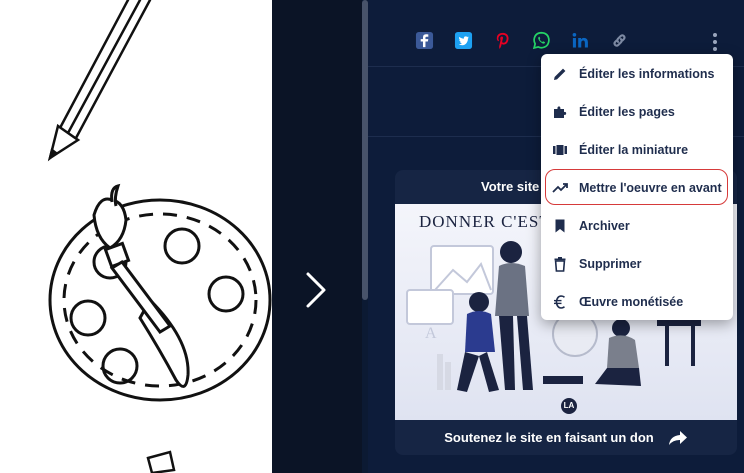  What do you see at coordinates (541, 40) in the screenshot?
I see `whatsapp-icon` at bounding box center [541, 40].